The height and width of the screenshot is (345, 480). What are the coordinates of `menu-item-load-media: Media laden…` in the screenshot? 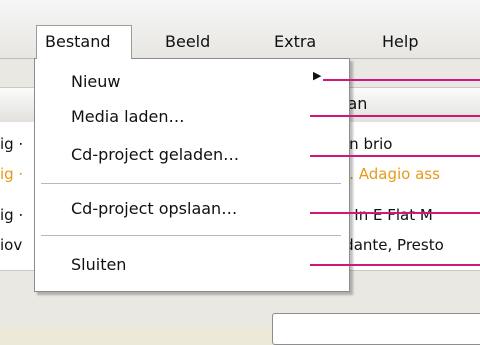 It's located at (128, 116).